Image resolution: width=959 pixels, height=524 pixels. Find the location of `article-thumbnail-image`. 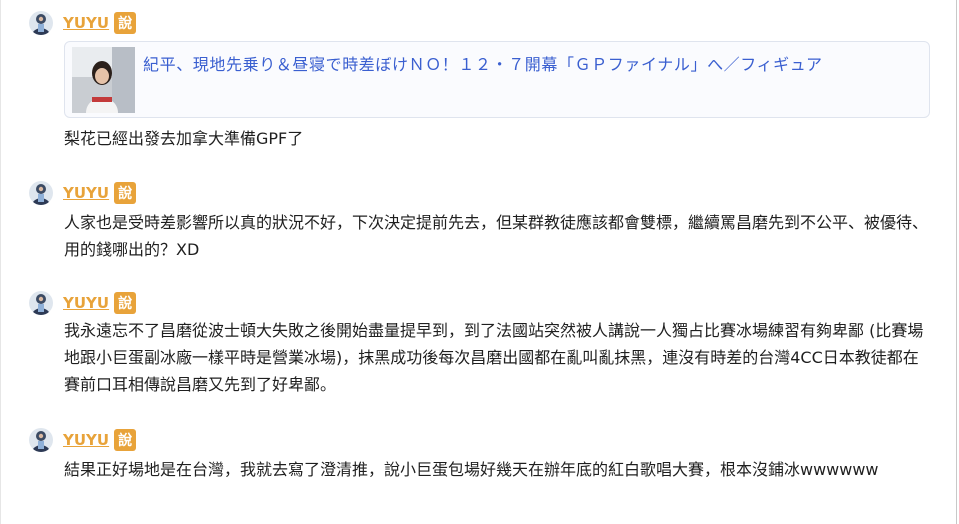

article-thumbnail-image is located at coordinates (103, 80).